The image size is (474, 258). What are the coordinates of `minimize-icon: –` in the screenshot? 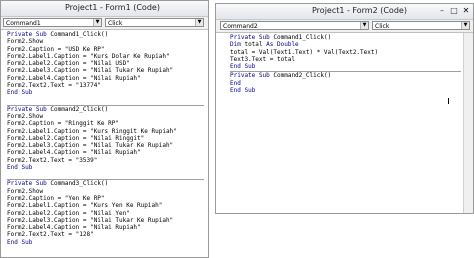 It's located at (442, 11).